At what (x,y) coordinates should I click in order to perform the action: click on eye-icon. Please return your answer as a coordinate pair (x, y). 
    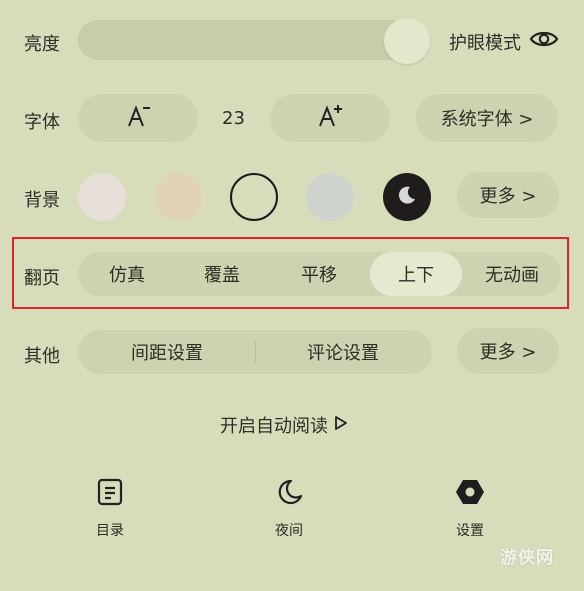
    Looking at the image, I should click on (544, 41).